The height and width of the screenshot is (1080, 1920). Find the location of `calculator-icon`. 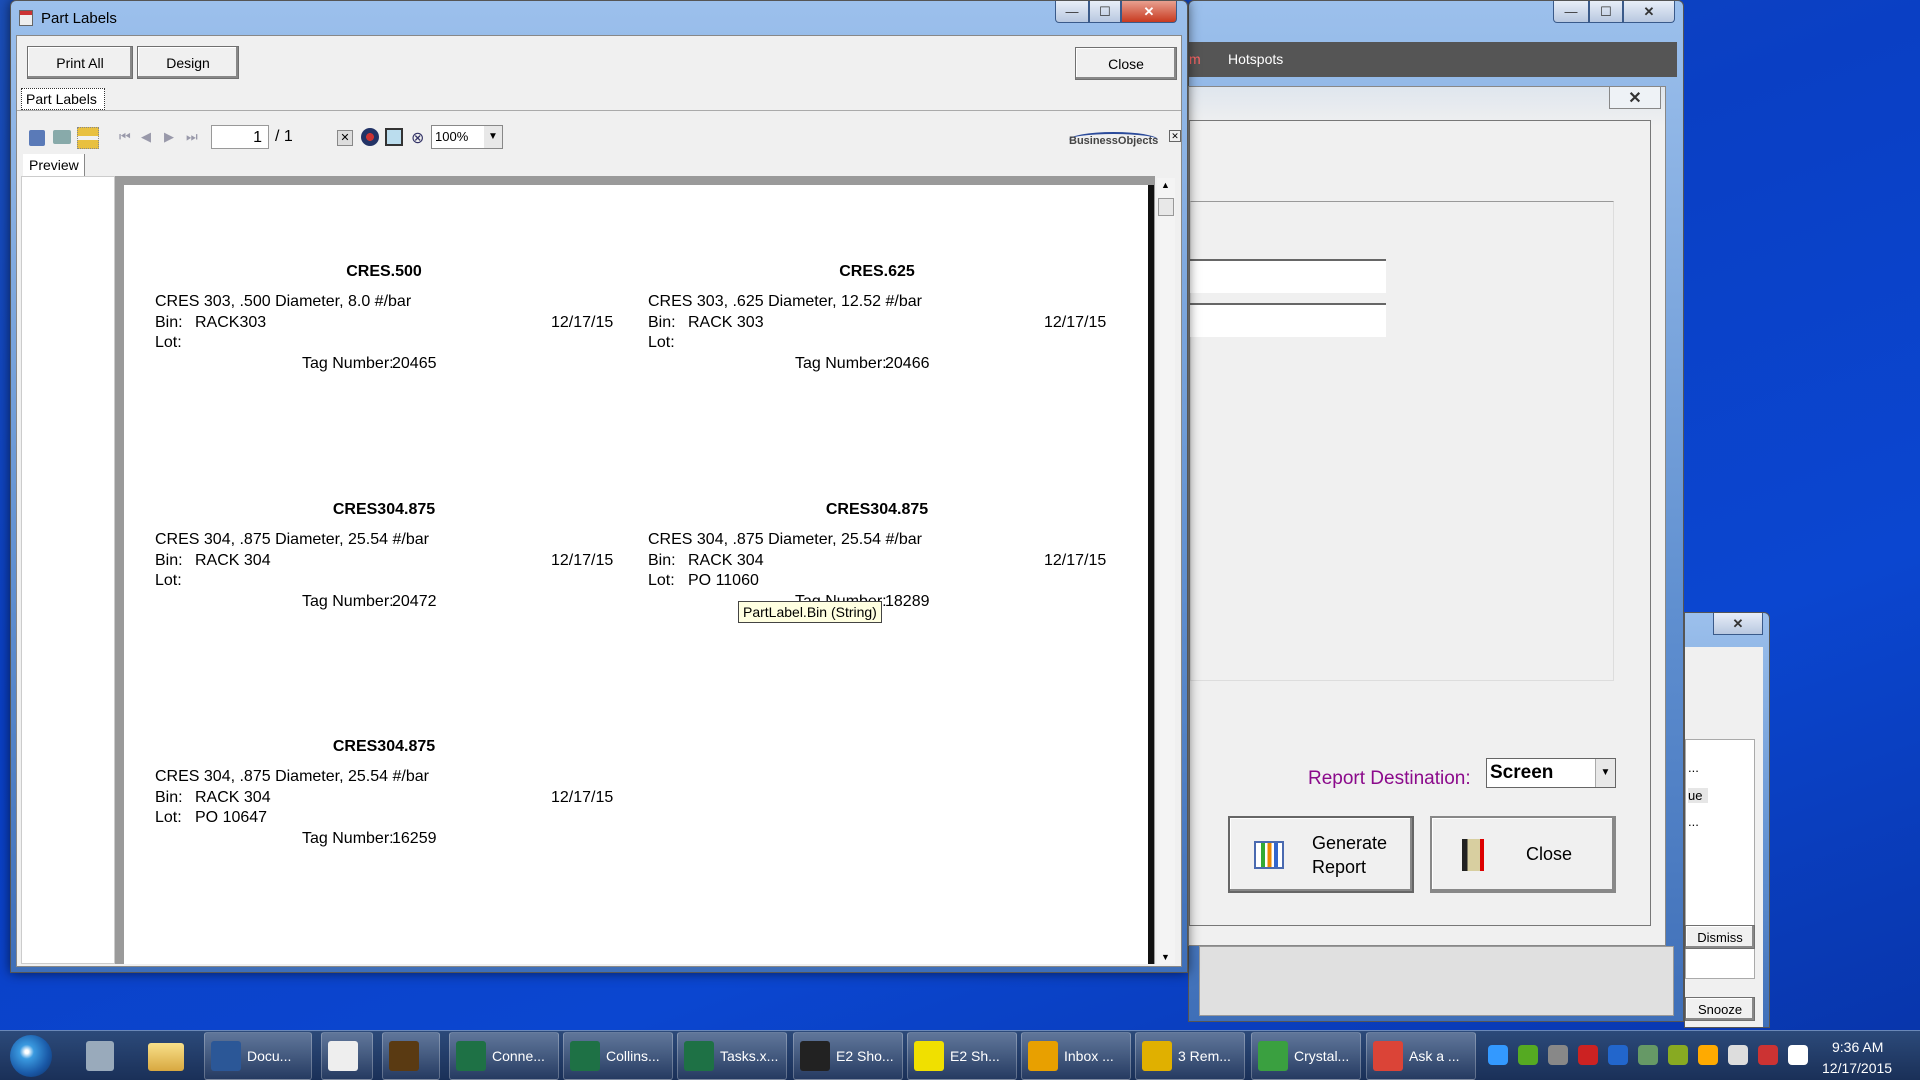

calculator-icon is located at coordinates (343, 1056).